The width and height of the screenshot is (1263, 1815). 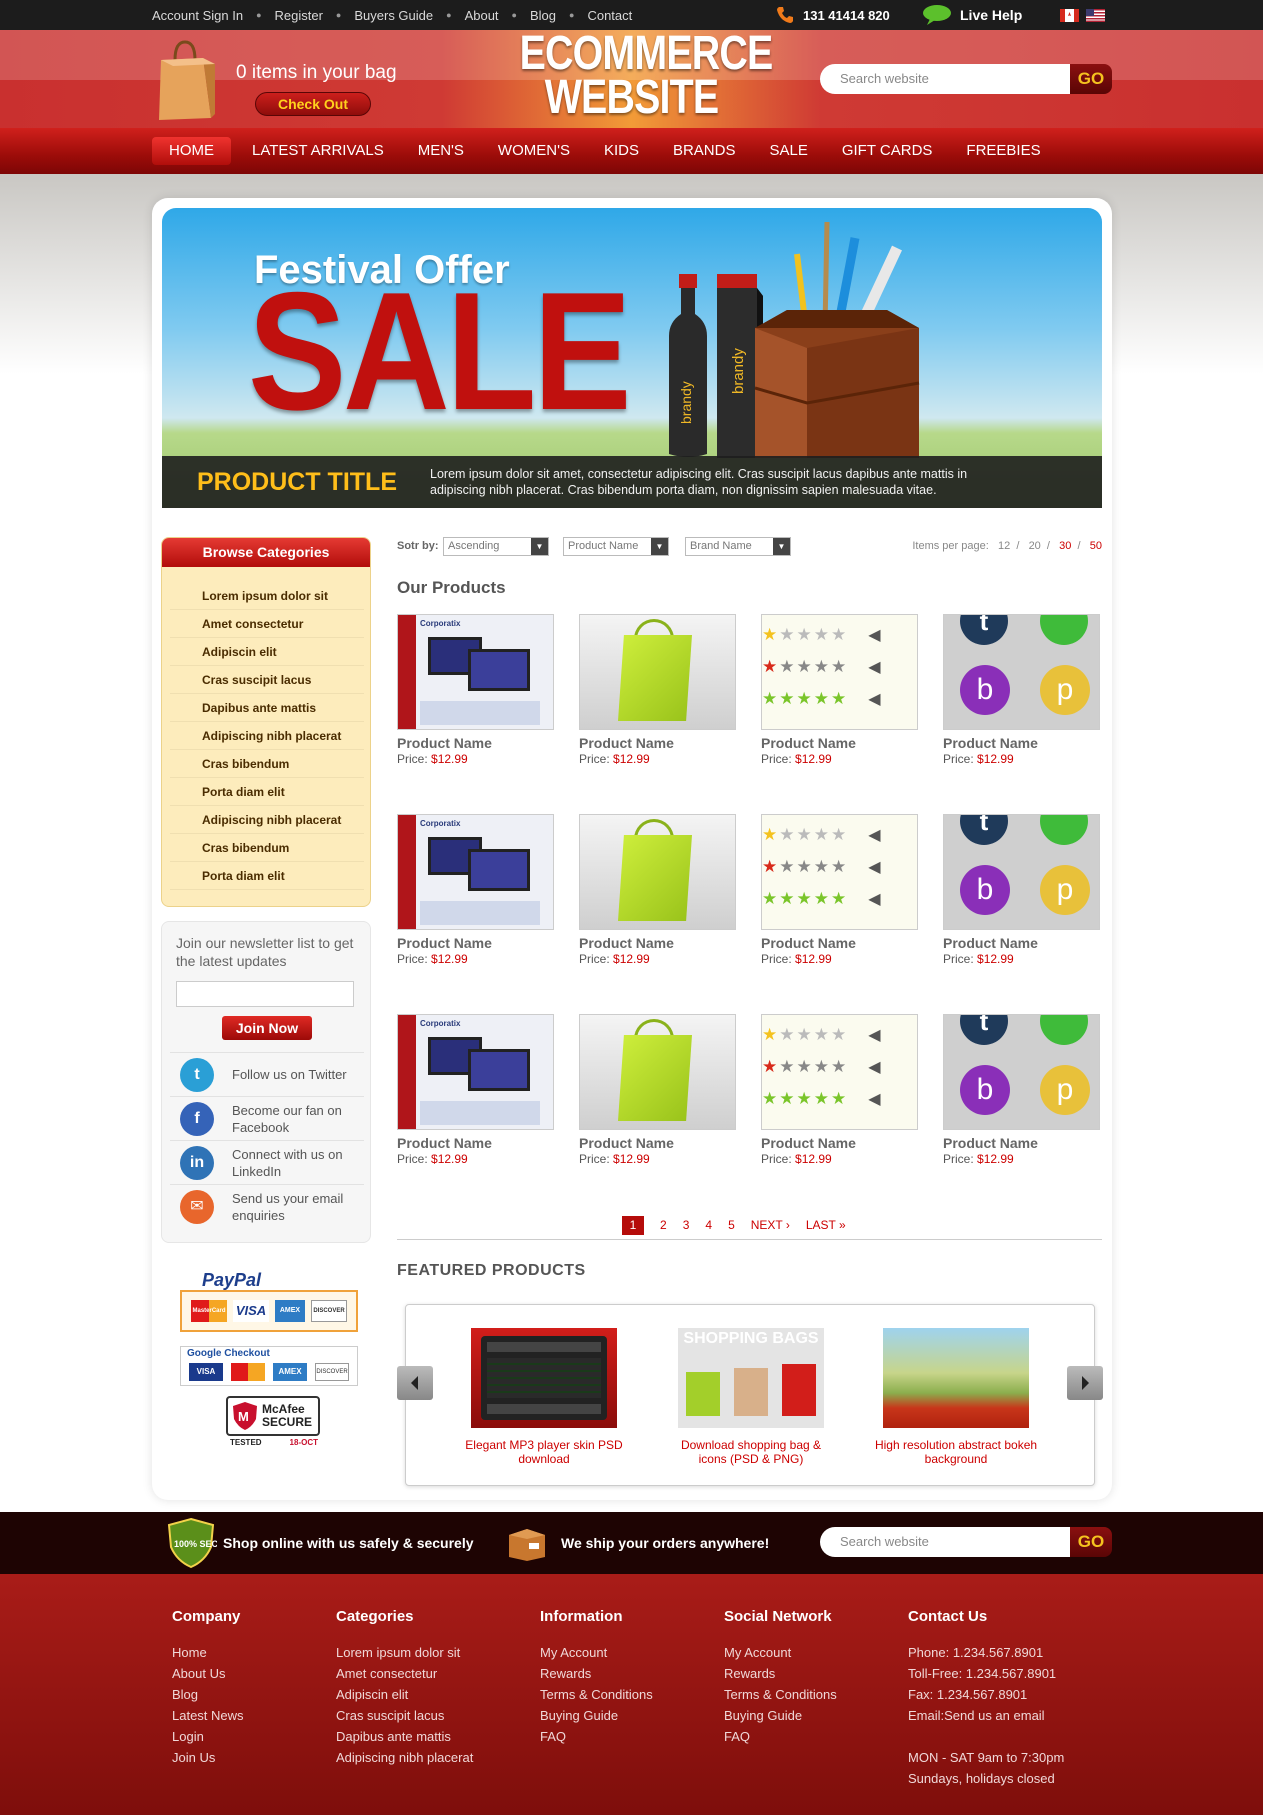 I want to click on usa-flag-icon, so click(x=1095, y=15).